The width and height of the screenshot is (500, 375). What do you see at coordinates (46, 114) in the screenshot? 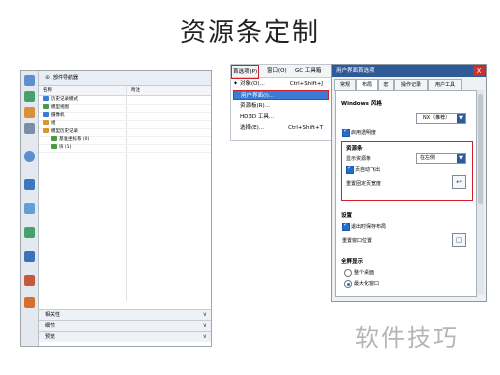
I see `camera-icon` at bounding box center [46, 114].